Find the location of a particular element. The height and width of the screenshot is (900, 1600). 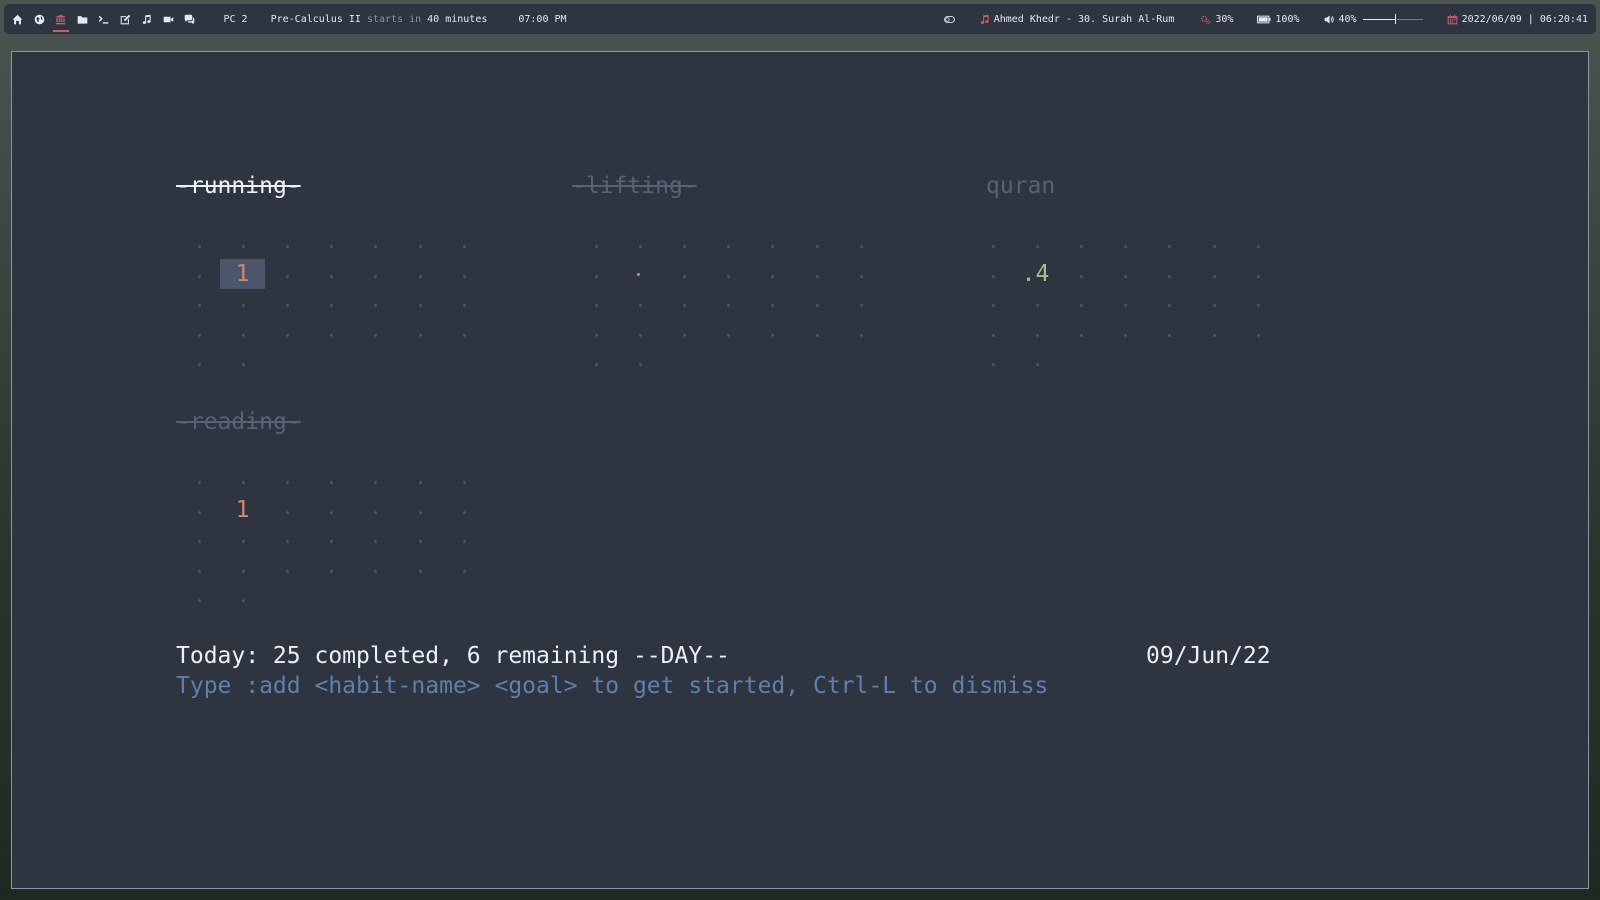

volume-module: 40% is located at coordinates (1373, 19).